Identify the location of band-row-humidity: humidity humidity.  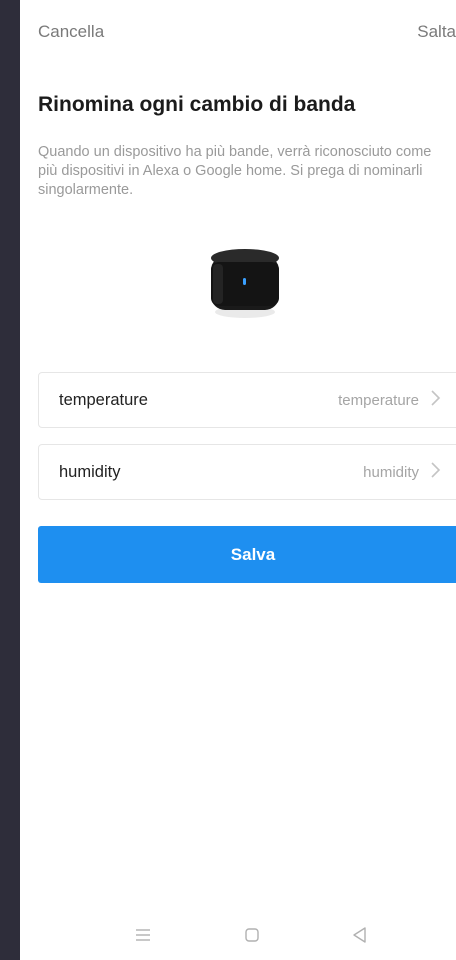
(247, 472).